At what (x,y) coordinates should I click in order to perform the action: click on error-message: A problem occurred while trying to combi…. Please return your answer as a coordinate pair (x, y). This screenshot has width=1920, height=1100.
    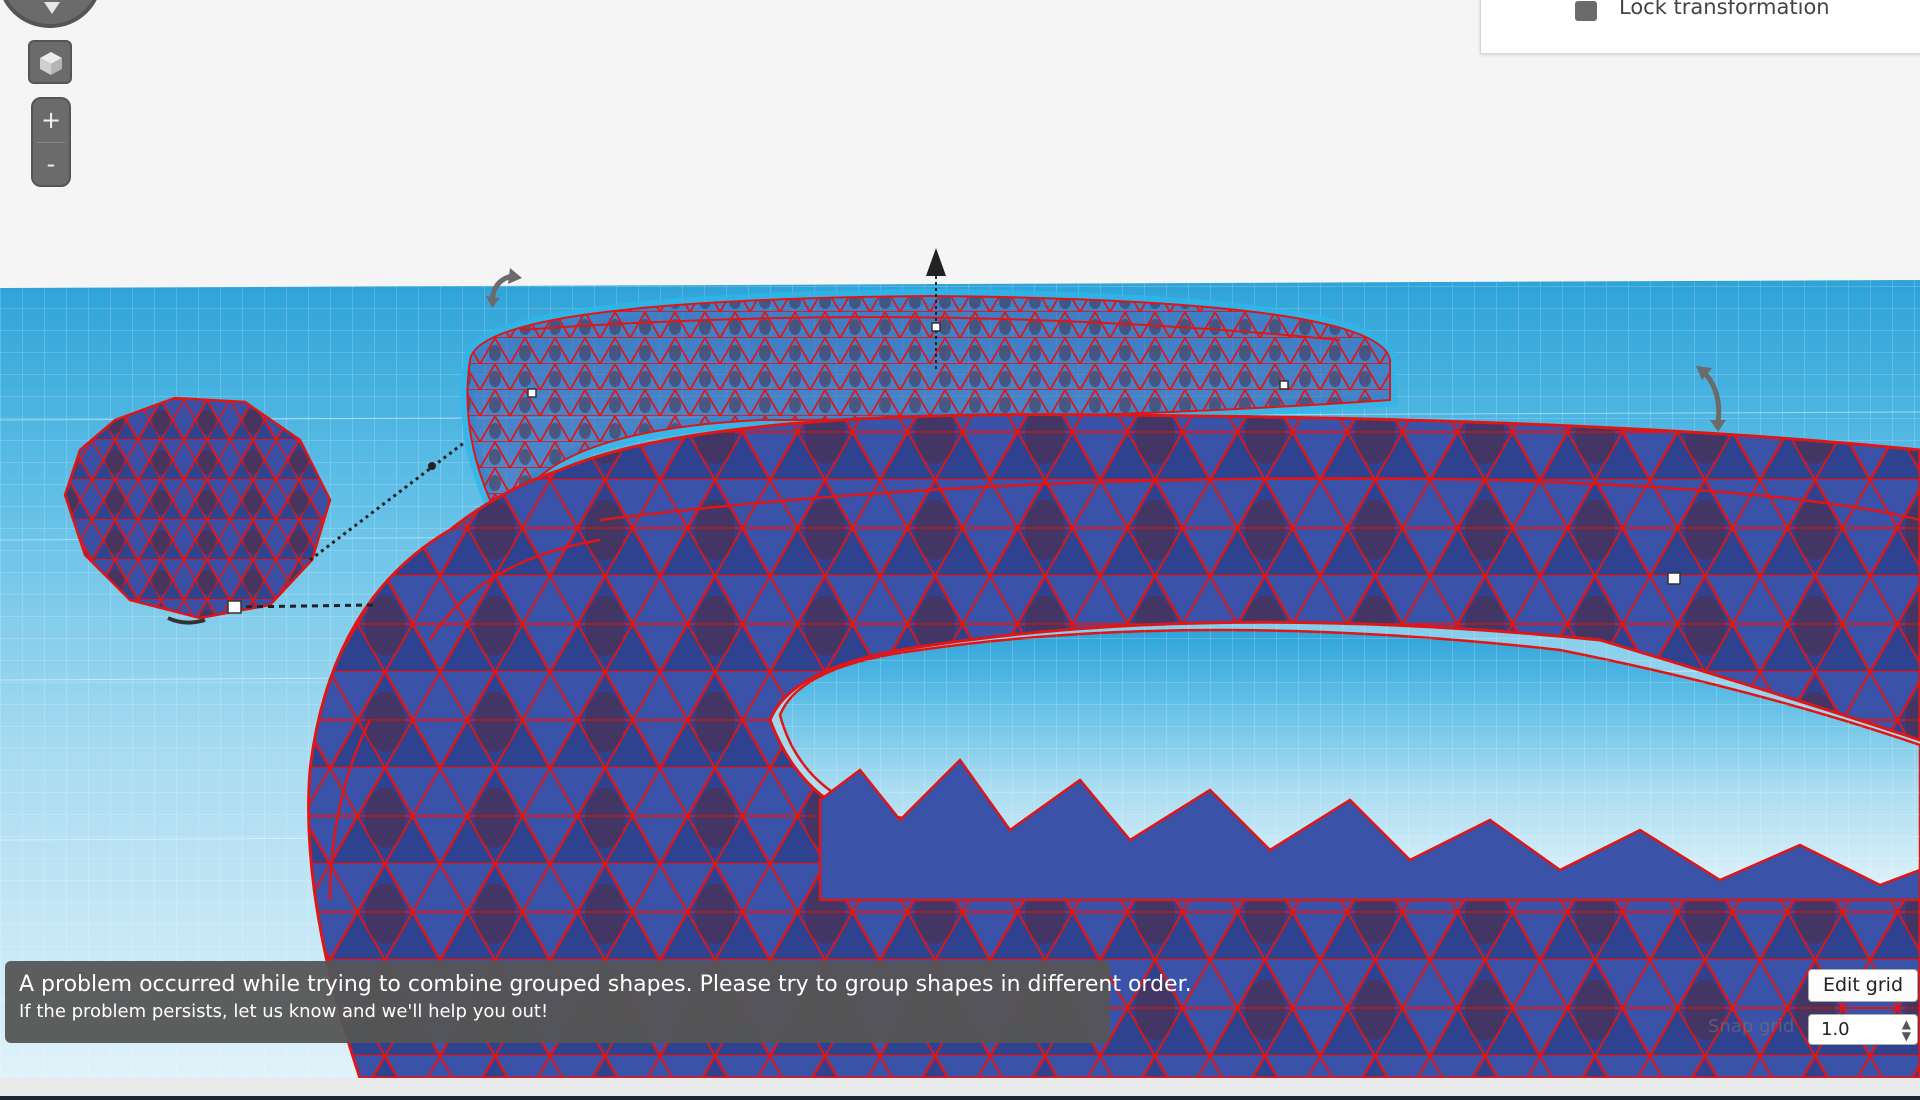
    Looking at the image, I should click on (605, 984).